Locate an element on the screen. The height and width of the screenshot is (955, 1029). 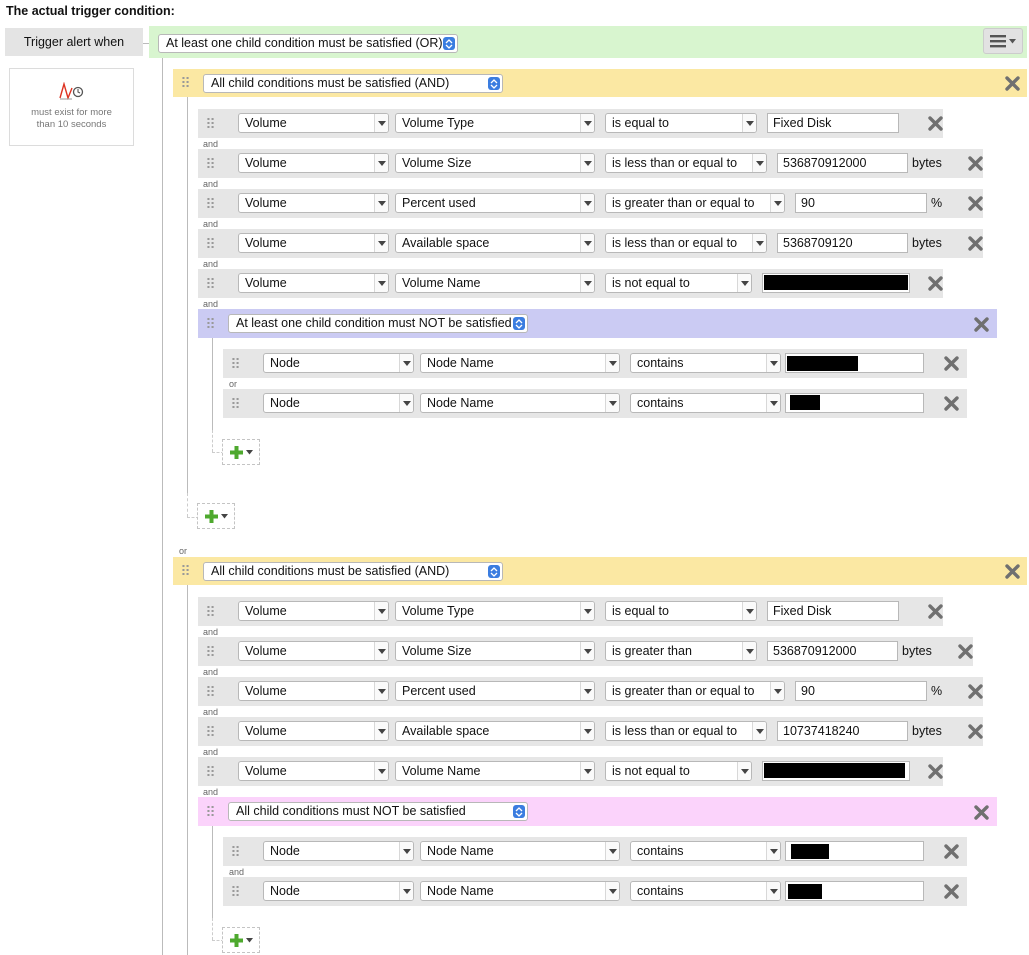
conjunction-label: and is located at coordinates (211, 224).